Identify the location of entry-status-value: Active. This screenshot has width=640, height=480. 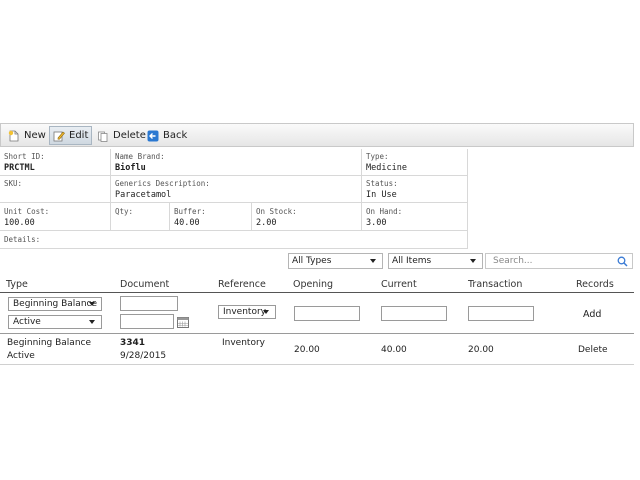
(27, 322).